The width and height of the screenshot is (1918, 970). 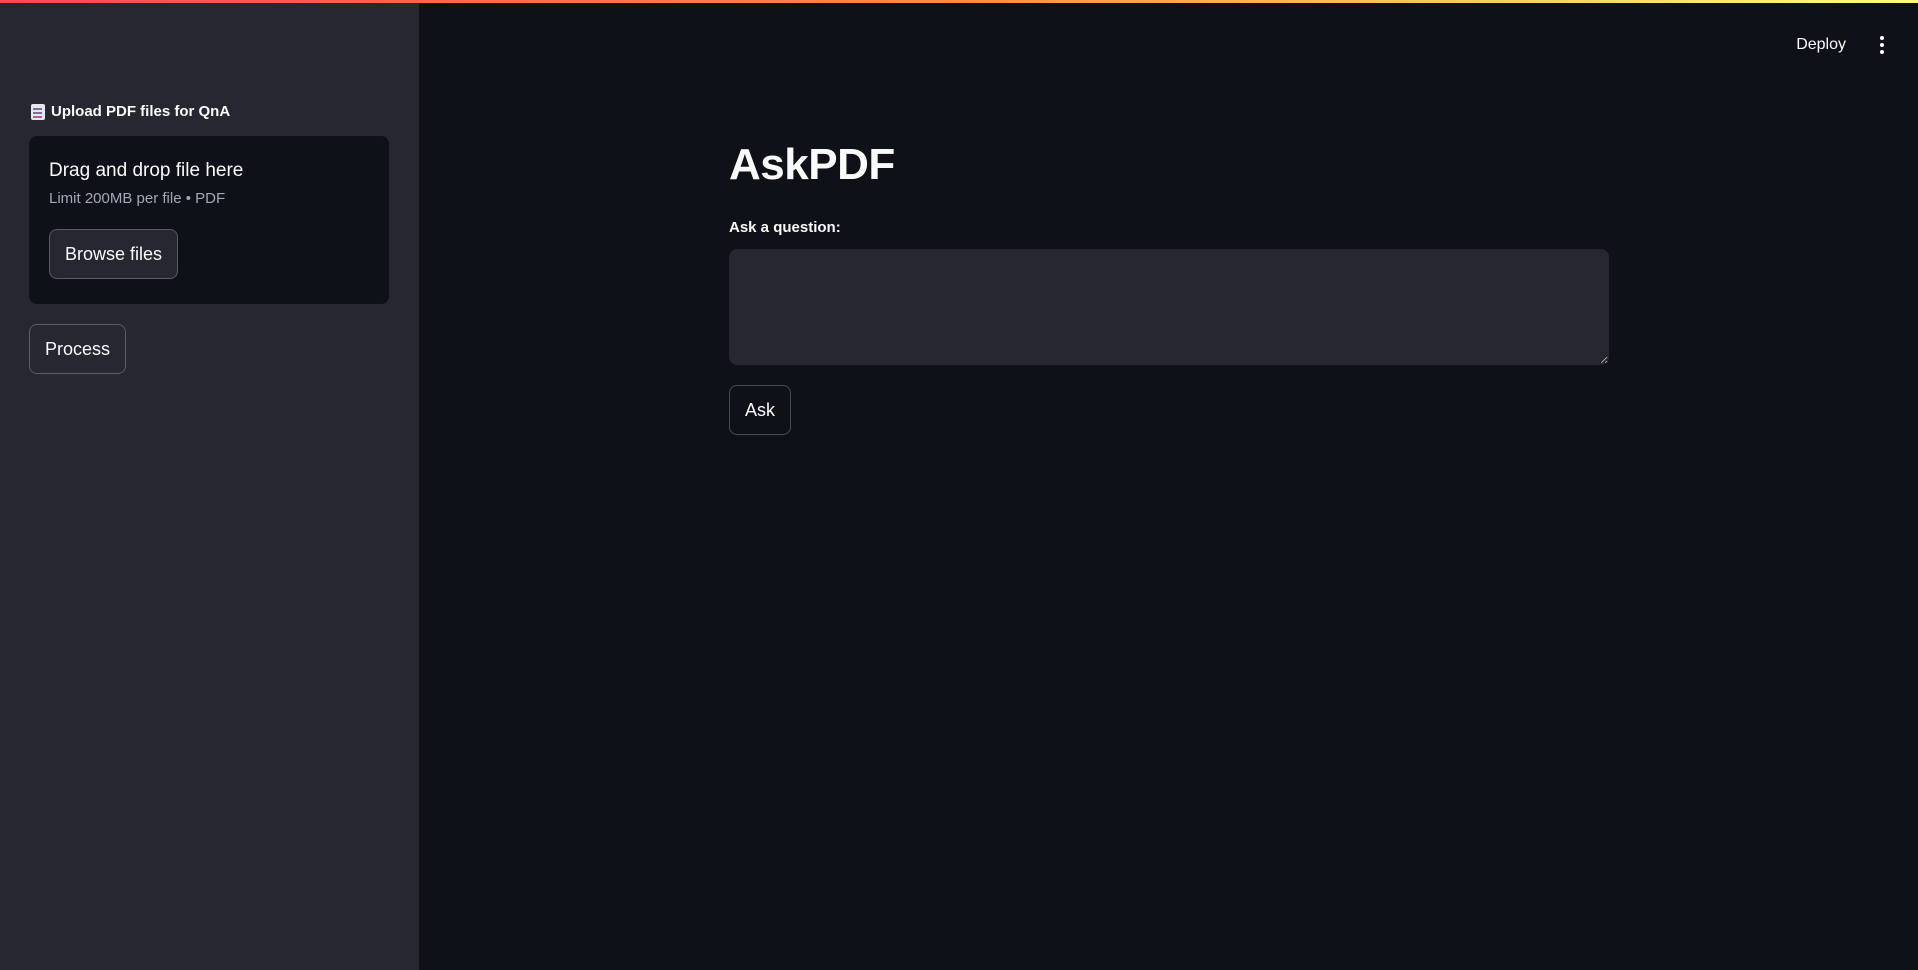 I want to click on question-input, so click(x=1169, y=307).